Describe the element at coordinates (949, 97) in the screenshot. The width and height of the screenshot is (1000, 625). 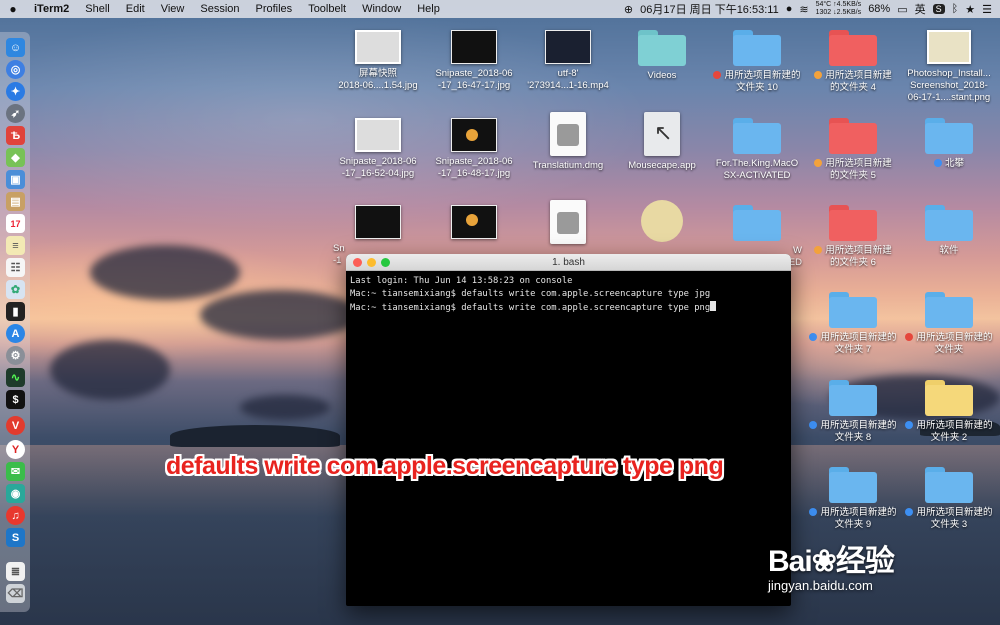
I see `file-label: 06-17-1....stant.png` at that location.